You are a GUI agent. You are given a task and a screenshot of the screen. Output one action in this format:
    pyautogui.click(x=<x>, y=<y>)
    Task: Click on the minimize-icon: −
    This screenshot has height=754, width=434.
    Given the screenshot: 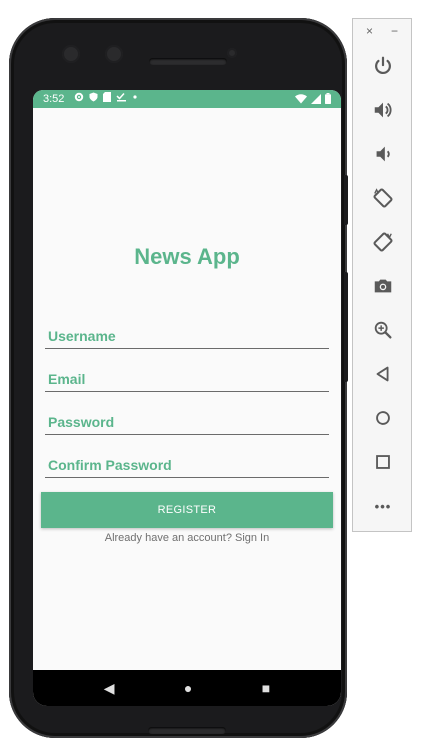 What is the action you would take?
    pyautogui.click(x=394, y=31)
    